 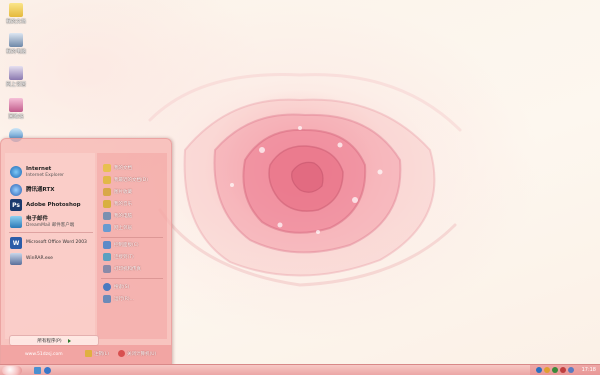 What do you see at coordinates (16, 172) in the screenshot?
I see `internet-explorer-icon` at bounding box center [16, 172].